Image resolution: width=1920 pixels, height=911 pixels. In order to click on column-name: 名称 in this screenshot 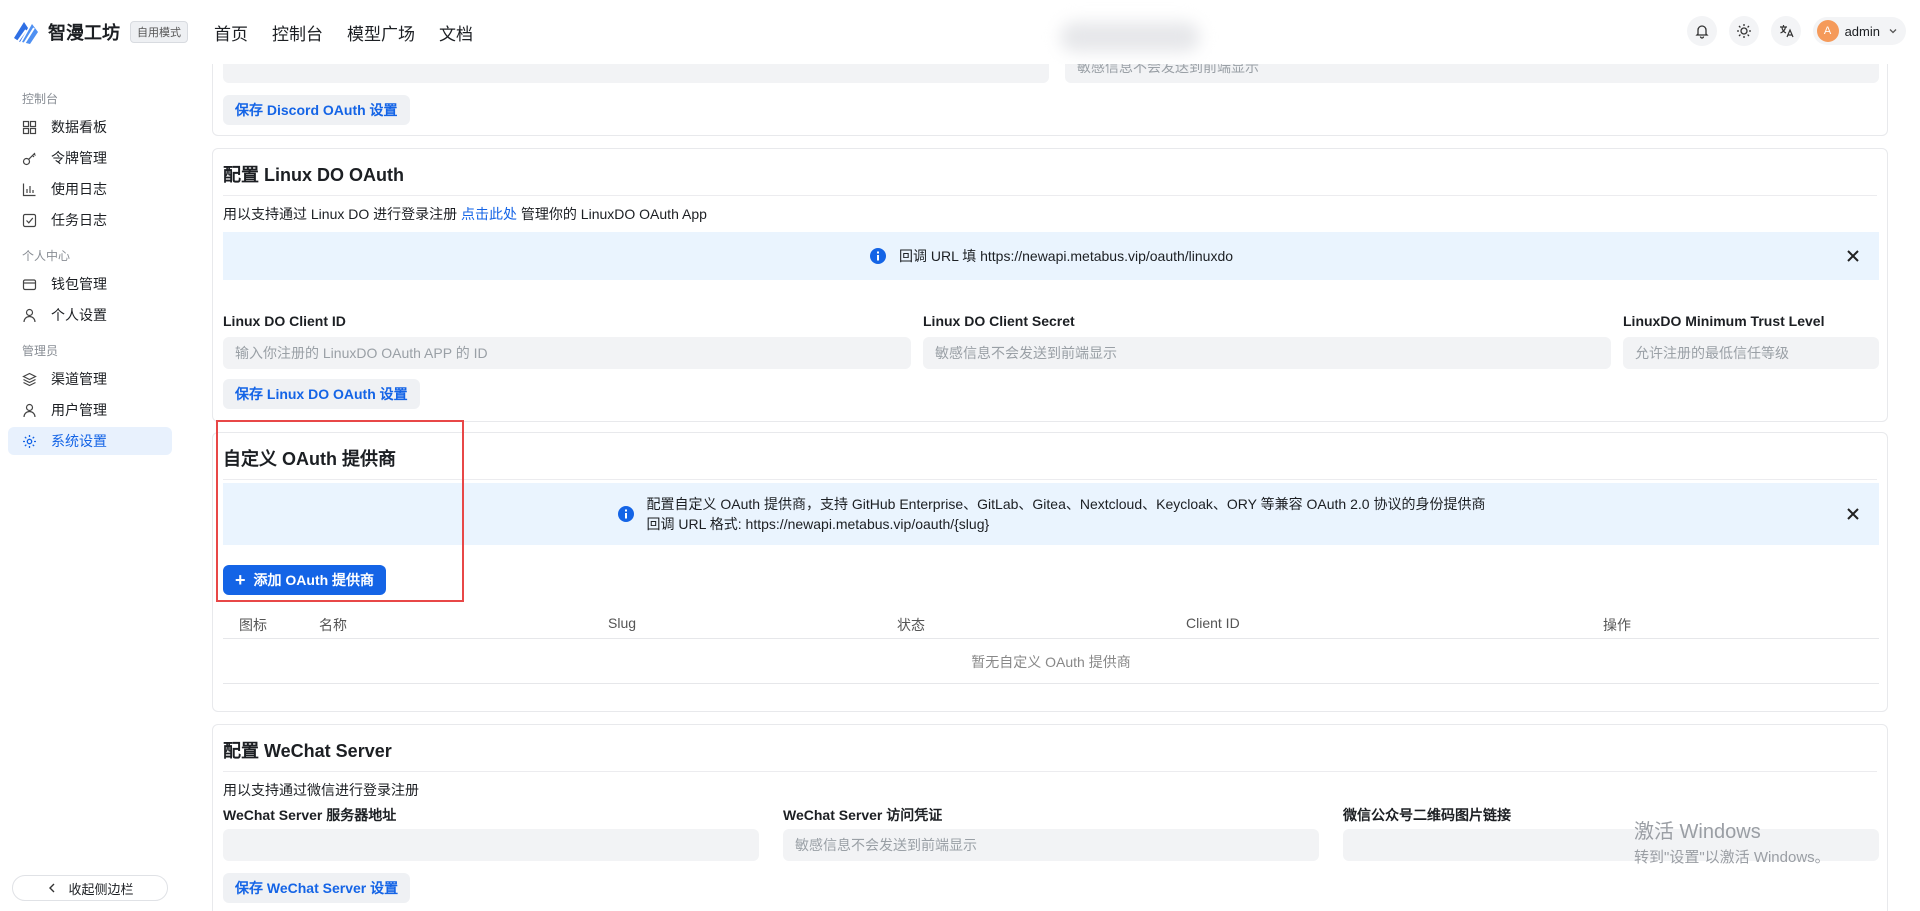, I will do `click(333, 625)`.